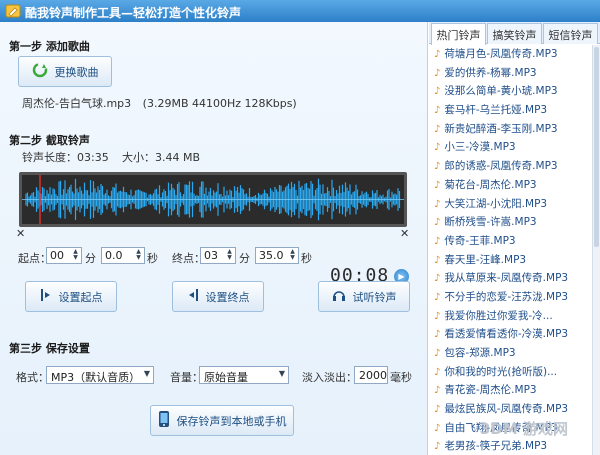 Image resolution: width=600 pixels, height=455 pixels. Describe the element at coordinates (49, 140) in the screenshot. I see `step2-title: 第二步 截取铃声` at that location.